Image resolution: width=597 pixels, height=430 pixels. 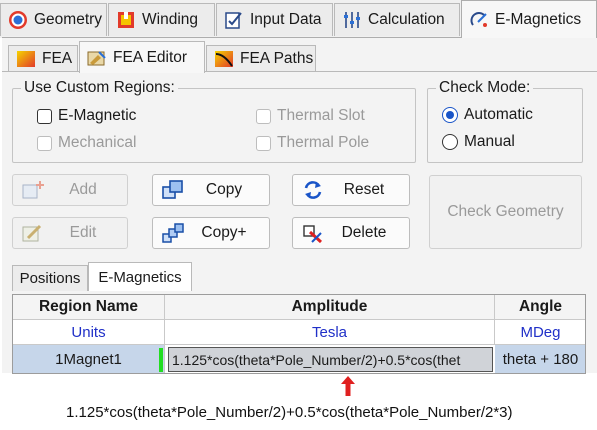 I want to click on emagnetics-icon, so click(x=478, y=19).